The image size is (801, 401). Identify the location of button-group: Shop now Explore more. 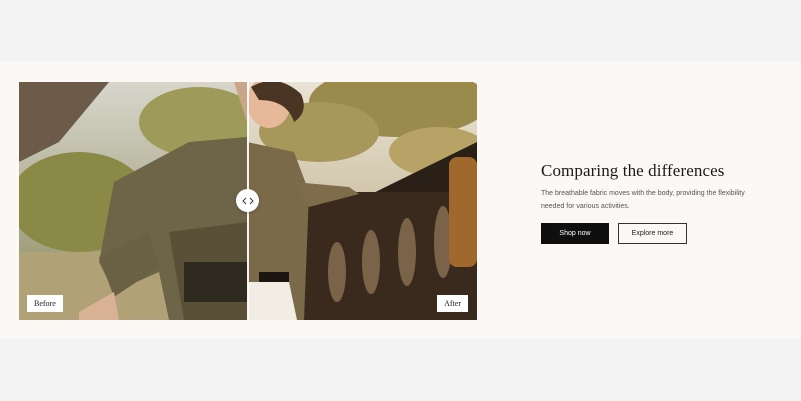
(651, 233).